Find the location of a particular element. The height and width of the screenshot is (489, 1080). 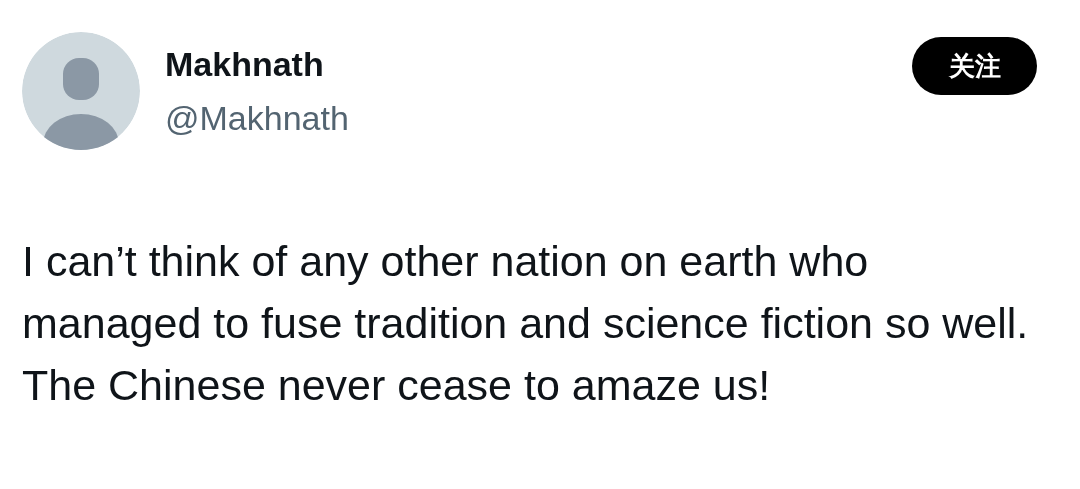

avatar-icon is located at coordinates (81, 91).